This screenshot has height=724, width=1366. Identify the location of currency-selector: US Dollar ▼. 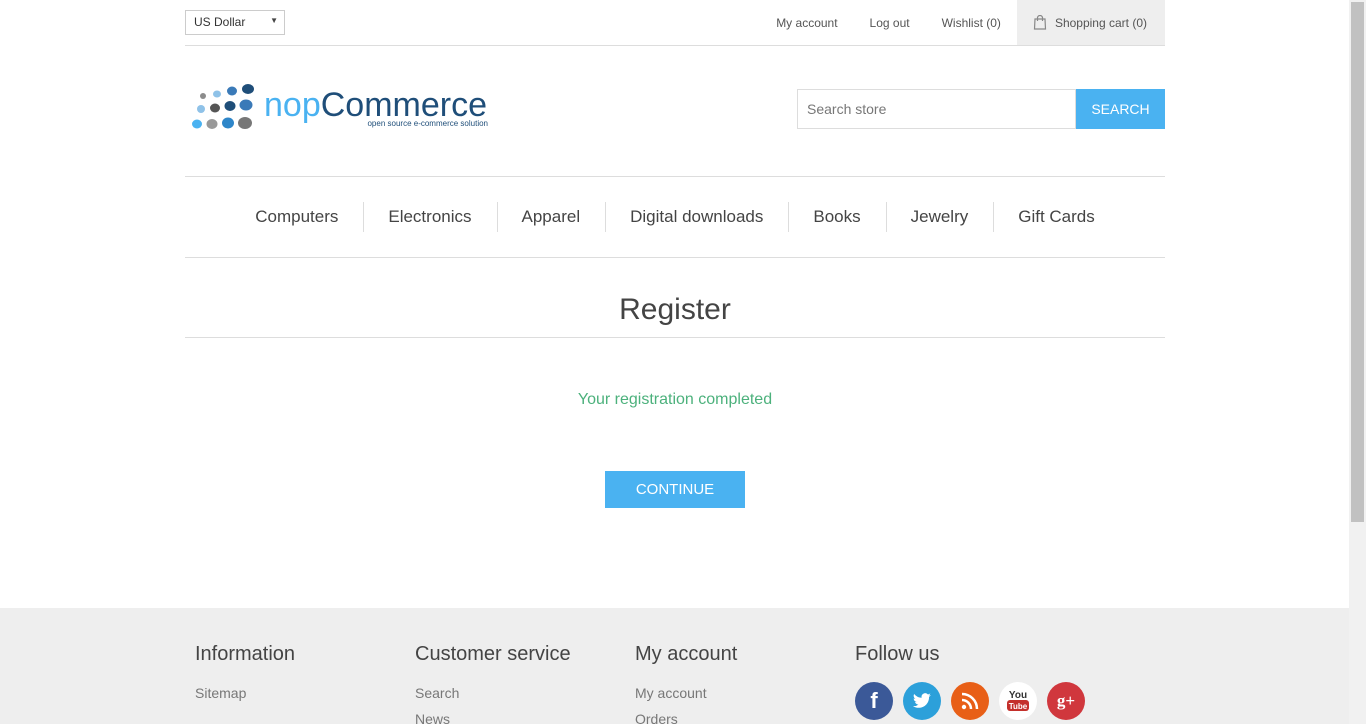
(235, 22).